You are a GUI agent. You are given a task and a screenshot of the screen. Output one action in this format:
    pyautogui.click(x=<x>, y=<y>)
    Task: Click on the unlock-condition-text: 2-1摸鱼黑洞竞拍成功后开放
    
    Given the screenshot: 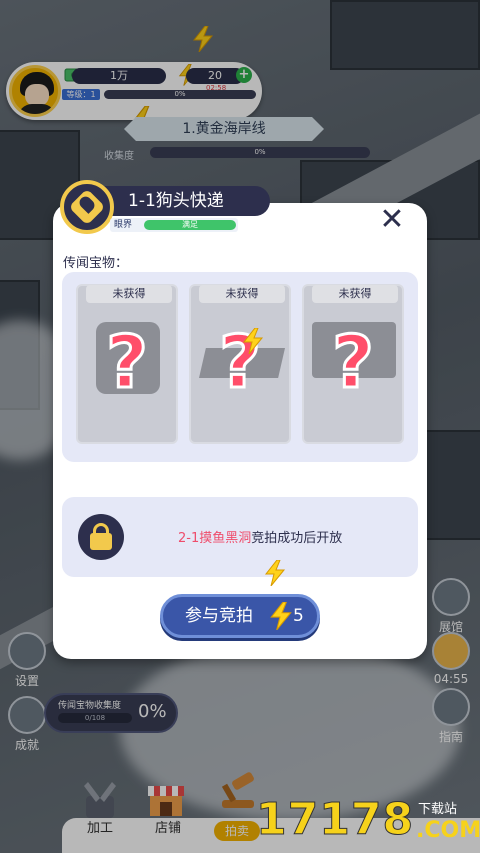 What is the action you would take?
    pyautogui.click(x=260, y=536)
    